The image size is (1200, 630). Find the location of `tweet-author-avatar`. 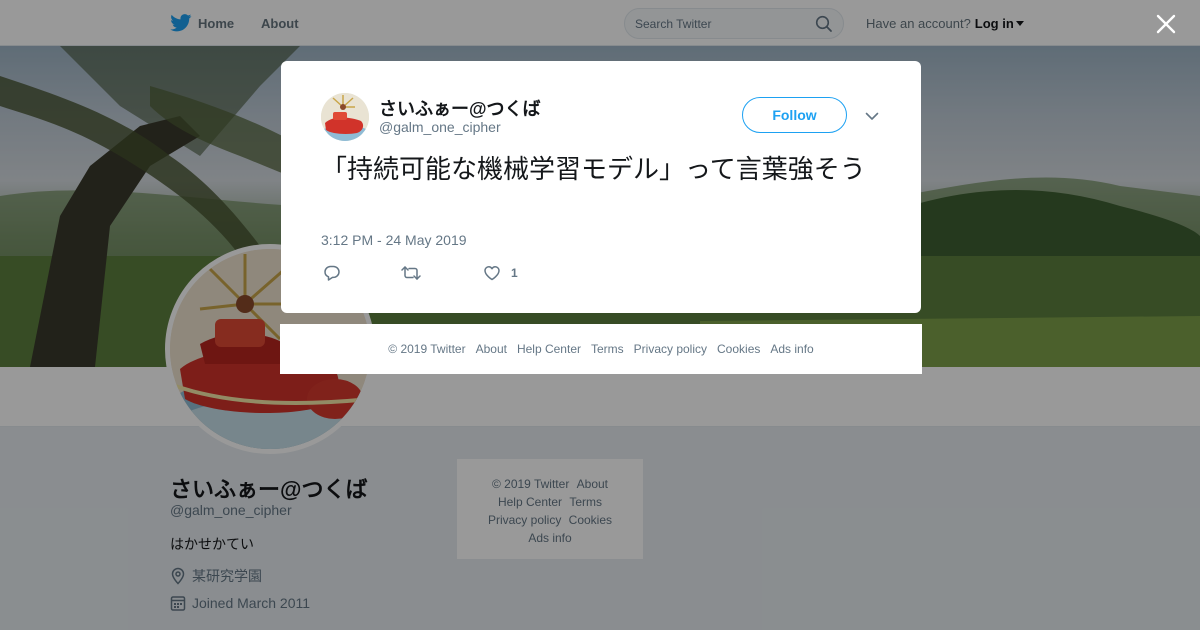

tweet-author-avatar is located at coordinates (345, 117).